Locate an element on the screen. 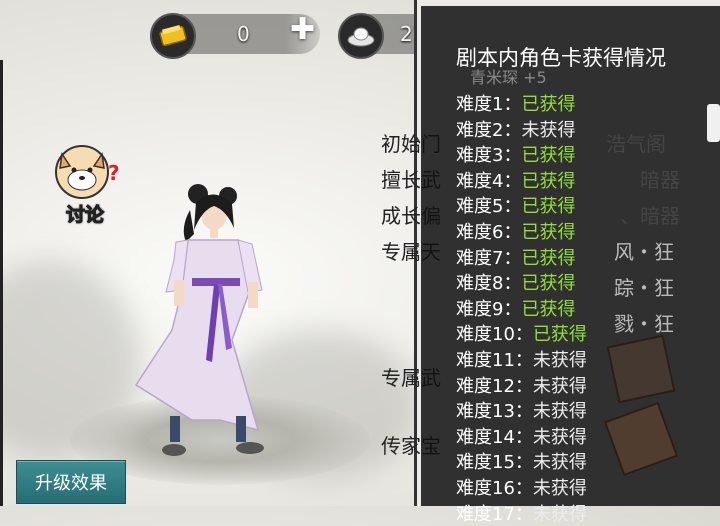 Image resolution: width=720 pixels, height=526 pixels. info-value-talent-1: 风・狂 is located at coordinates (644, 252).